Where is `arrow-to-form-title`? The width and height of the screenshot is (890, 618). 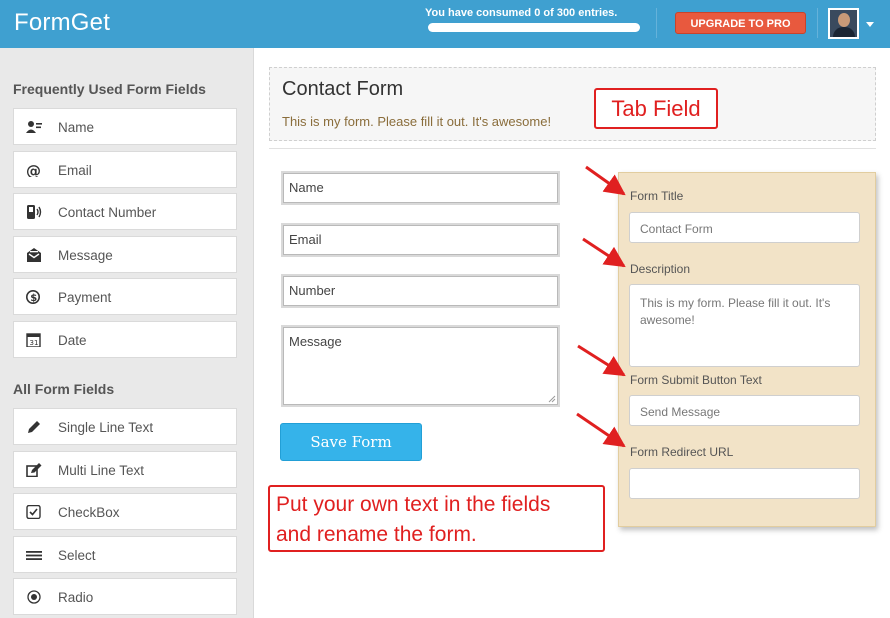
arrow-to-form-title is located at coordinates (605, 180).